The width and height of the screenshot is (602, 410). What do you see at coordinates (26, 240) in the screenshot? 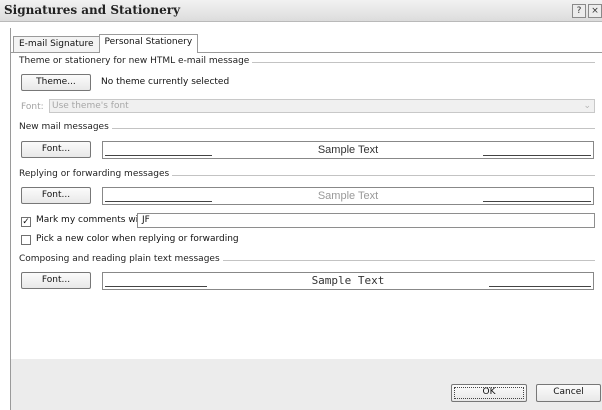
I see `pick-color-checkbox` at bounding box center [26, 240].